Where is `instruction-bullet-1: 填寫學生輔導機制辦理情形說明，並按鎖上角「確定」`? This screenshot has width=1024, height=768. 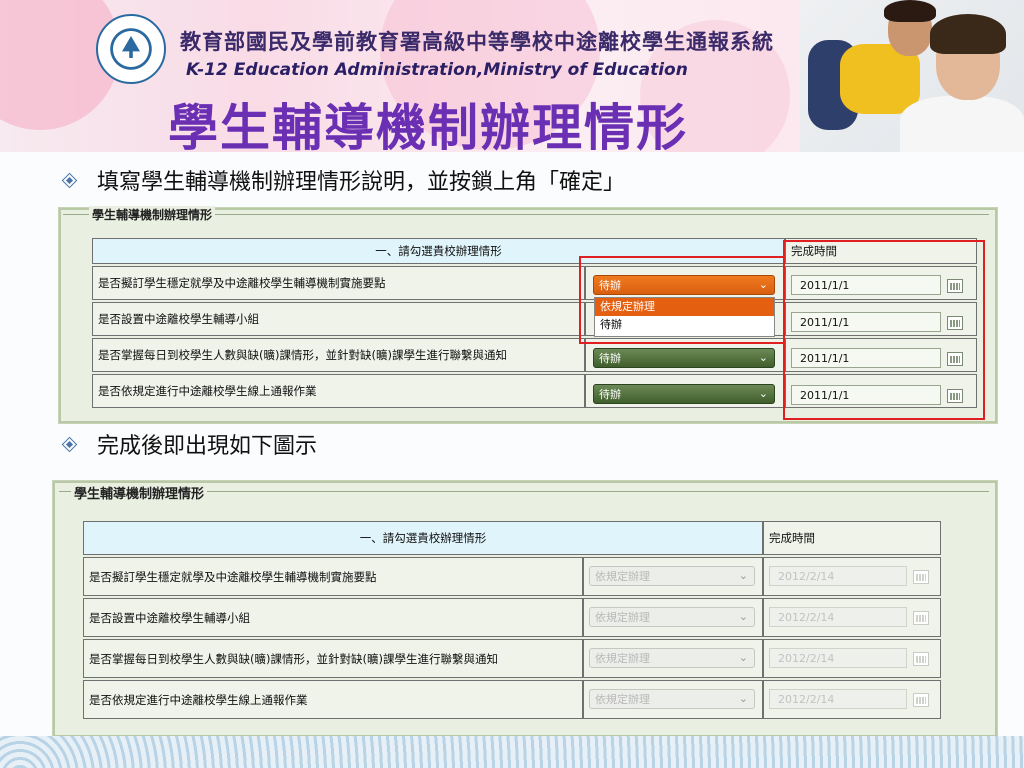 instruction-bullet-1: 填寫學生輔導機制辦理情形說明，並按鎖上角「確定」 is located at coordinates (343, 180).